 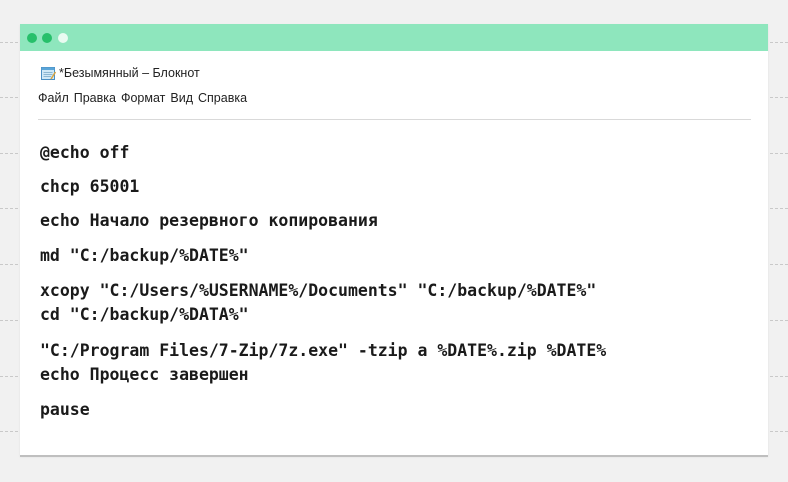 What do you see at coordinates (95, 100) in the screenshot?
I see `menu-edit: Правка` at bounding box center [95, 100].